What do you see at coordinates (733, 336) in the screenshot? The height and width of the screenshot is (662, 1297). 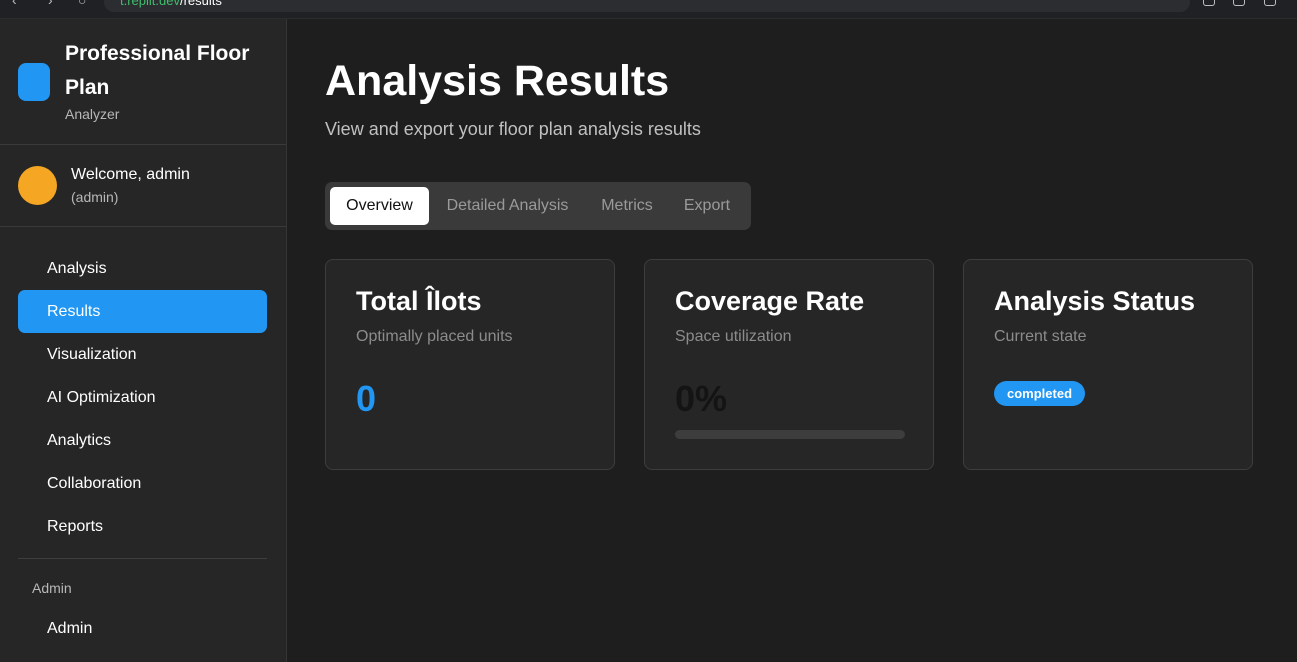 I see `card-subtitle: Space utilization` at bounding box center [733, 336].